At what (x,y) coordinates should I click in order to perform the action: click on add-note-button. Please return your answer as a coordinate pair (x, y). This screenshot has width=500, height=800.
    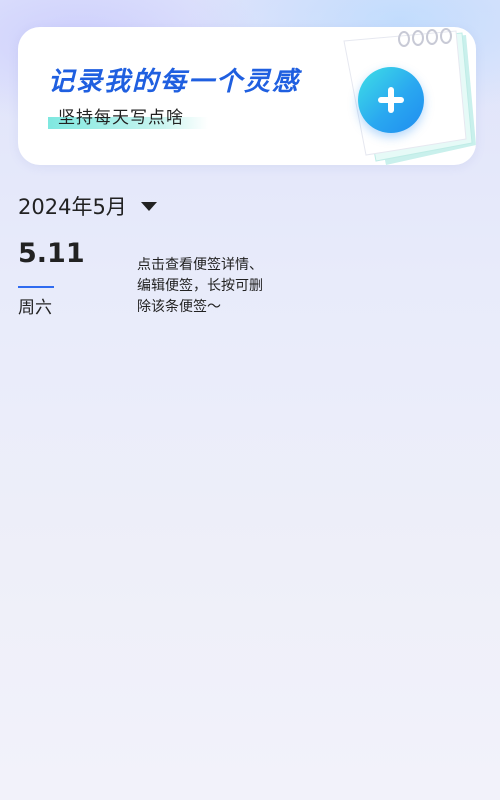
    Looking at the image, I should click on (391, 100).